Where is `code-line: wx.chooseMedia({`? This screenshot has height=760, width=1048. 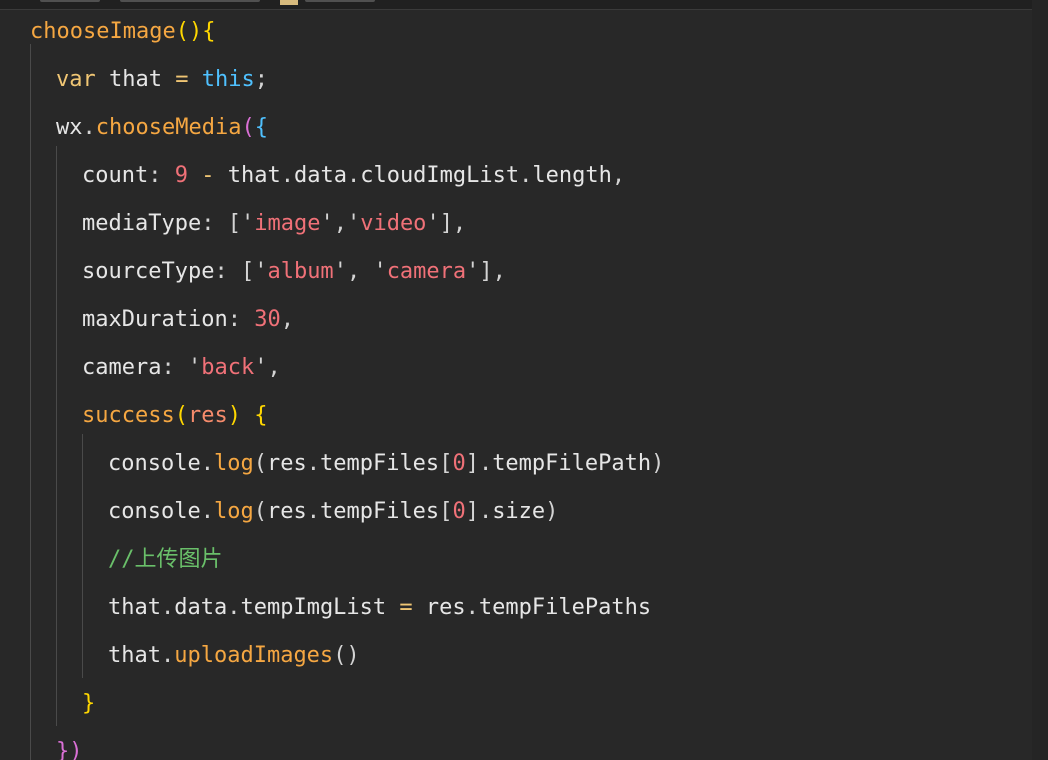 code-line: wx.chooseMedia({ is located at coordinates (162, 128).